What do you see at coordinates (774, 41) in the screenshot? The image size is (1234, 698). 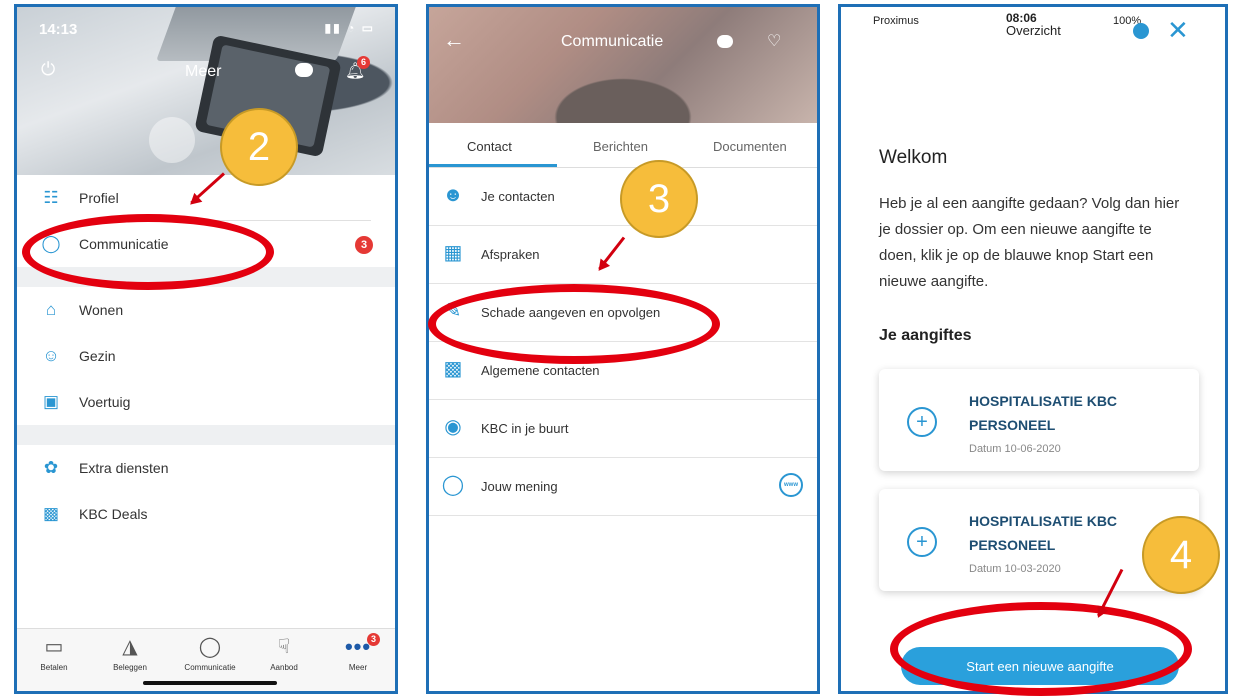 I see `bell-icon: ♡` at bounding box center [774, 41].